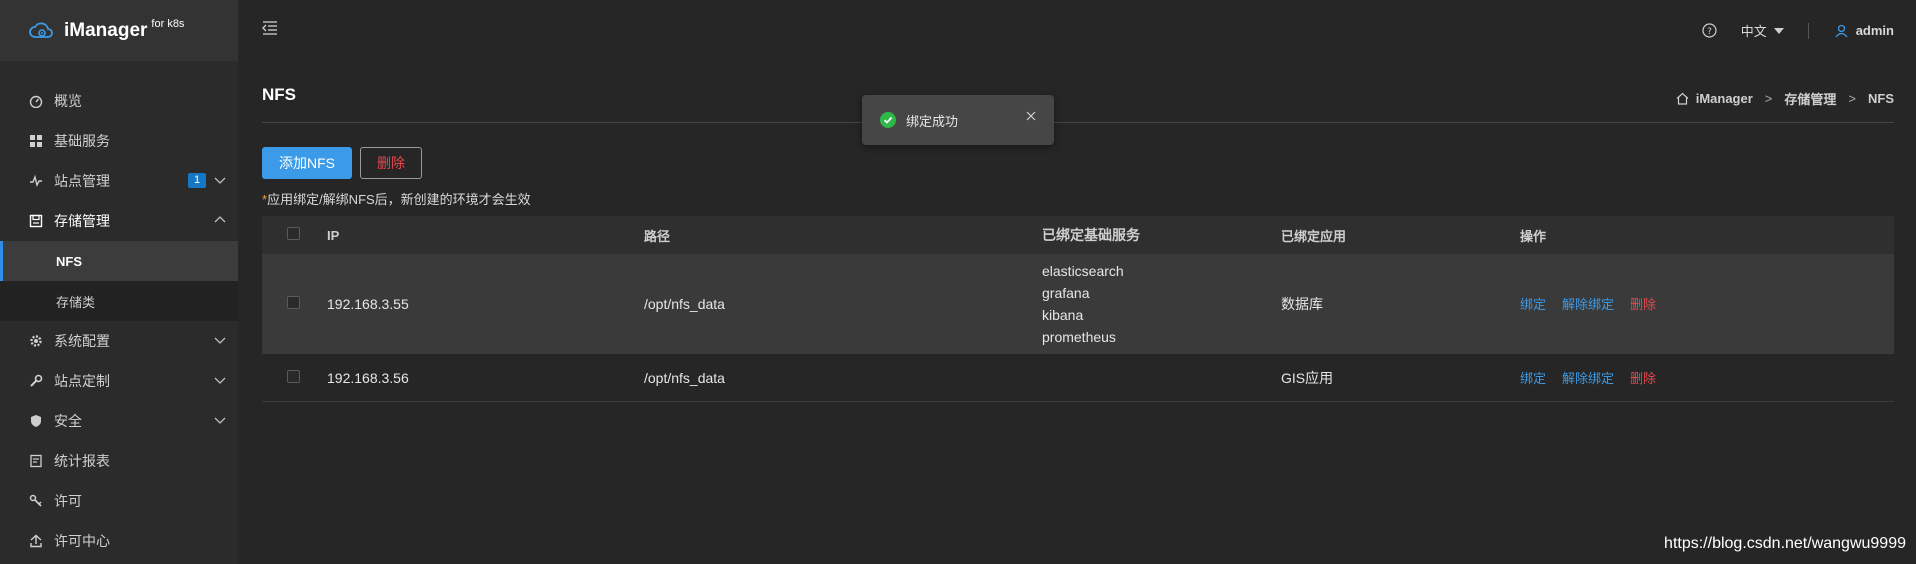  Describe the element at coordinates (82, 341) in the screenshot. I see `sidebar-item-label: 系统配置` at that location.